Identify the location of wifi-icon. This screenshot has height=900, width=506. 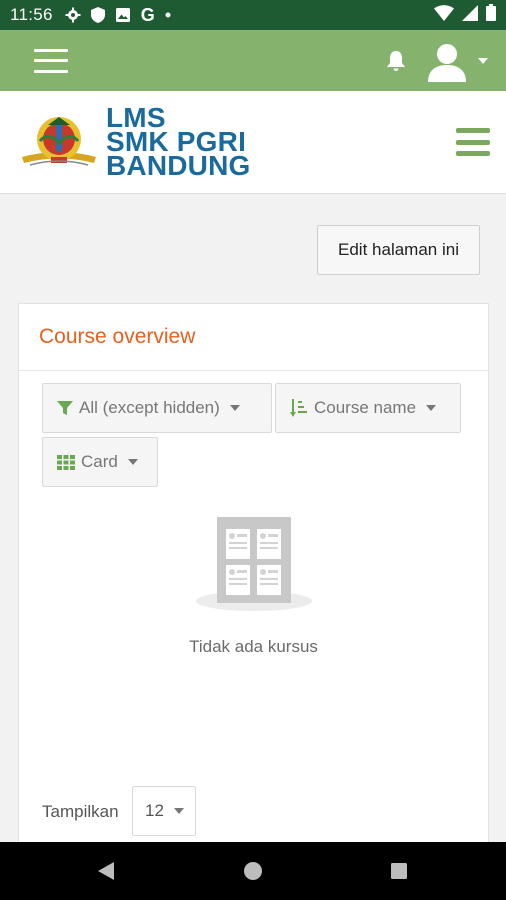
(444, 15).